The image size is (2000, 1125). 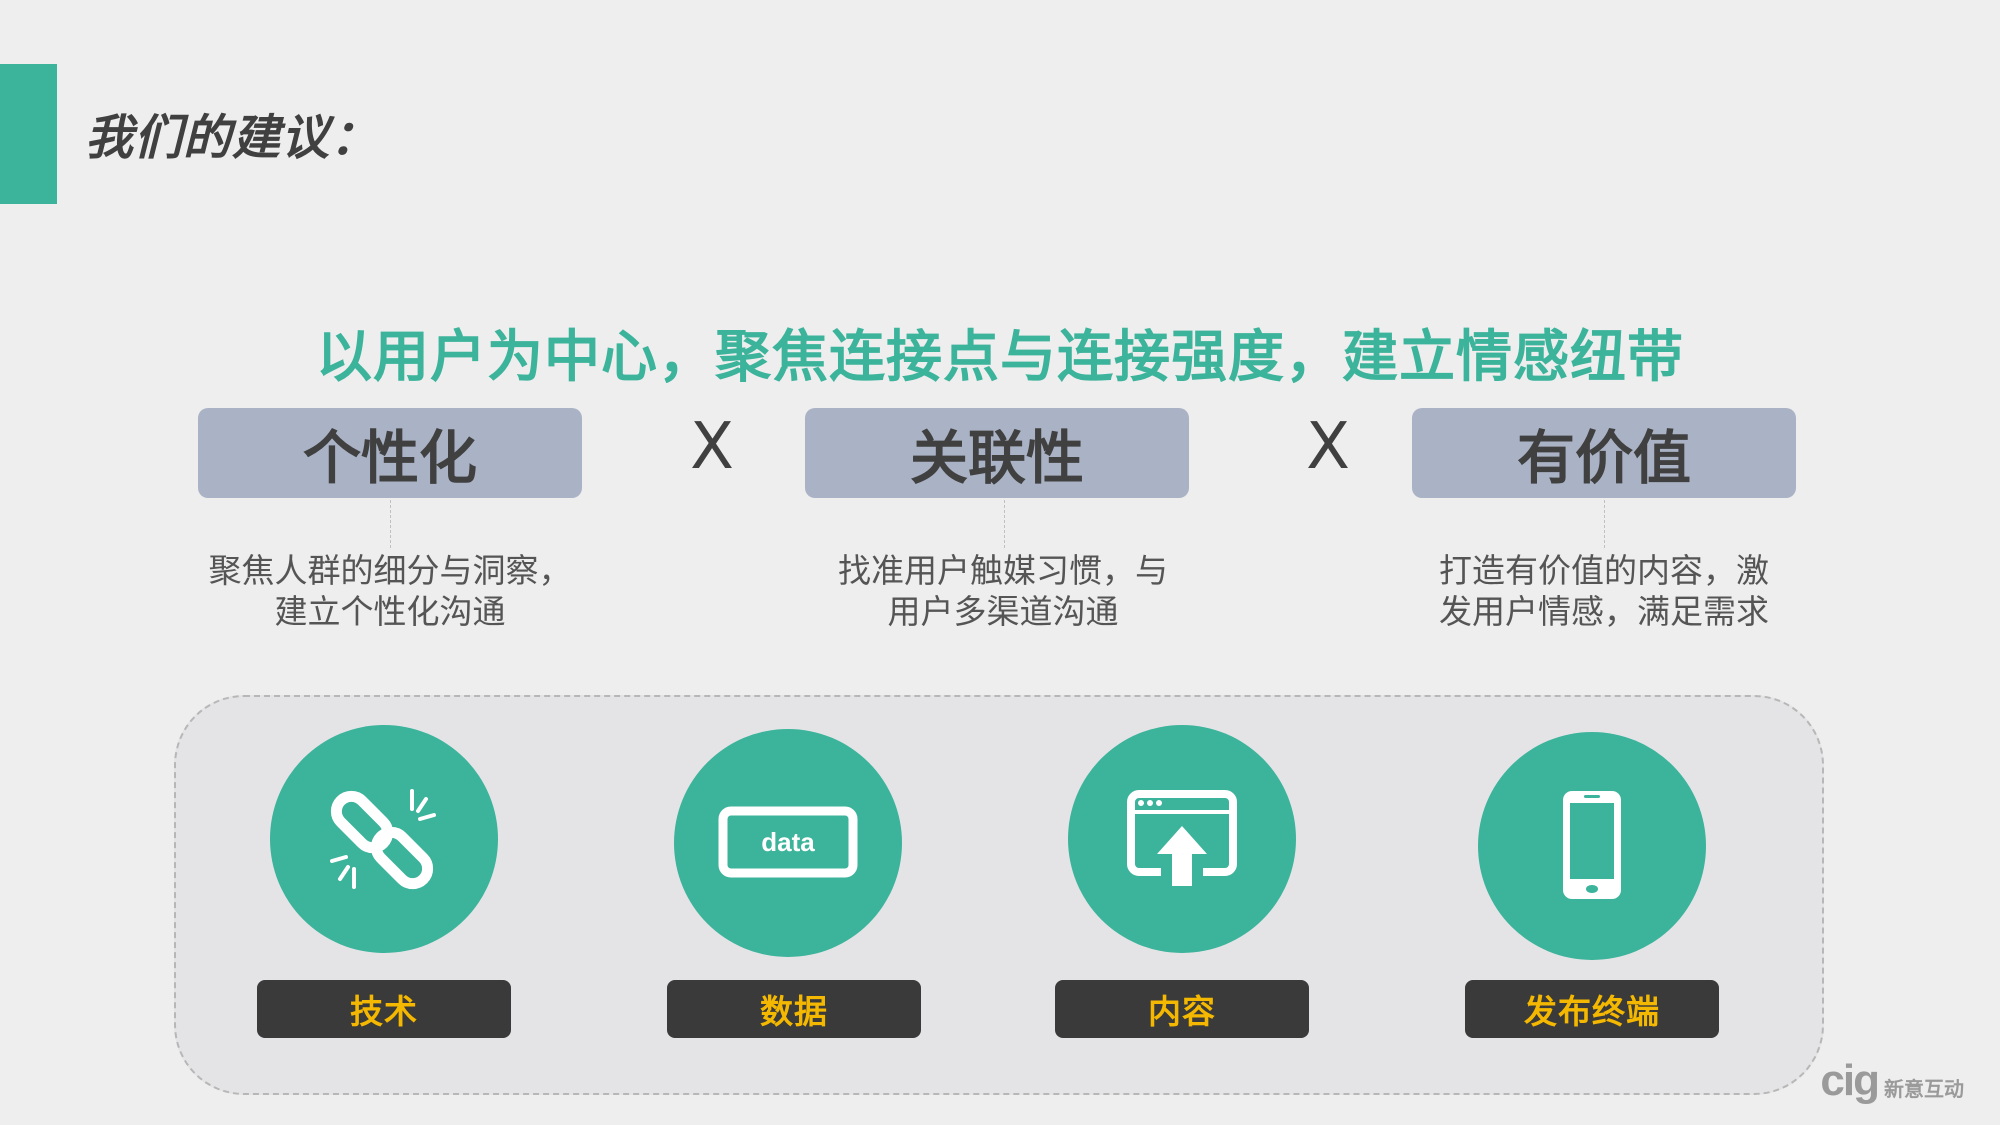 I want to click on upload-window-icon, so click(x=1182, y=838).